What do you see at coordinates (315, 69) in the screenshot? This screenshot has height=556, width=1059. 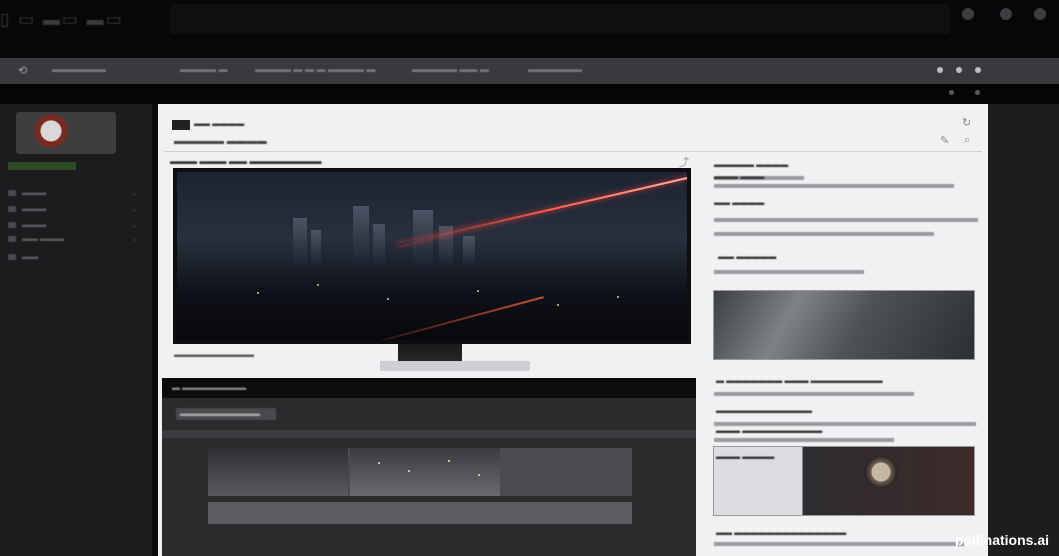 I see `toolbar-segment: ▬▬▬▬ ▬ ▬ ▬ ▬▬▬▬ ▬` at bounding box center [315, 69].